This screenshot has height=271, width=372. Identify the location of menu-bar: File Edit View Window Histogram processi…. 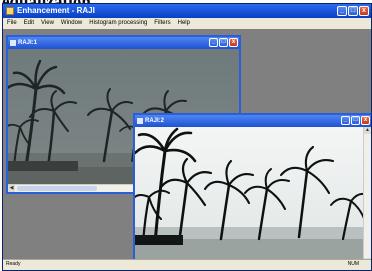
(187, 23).